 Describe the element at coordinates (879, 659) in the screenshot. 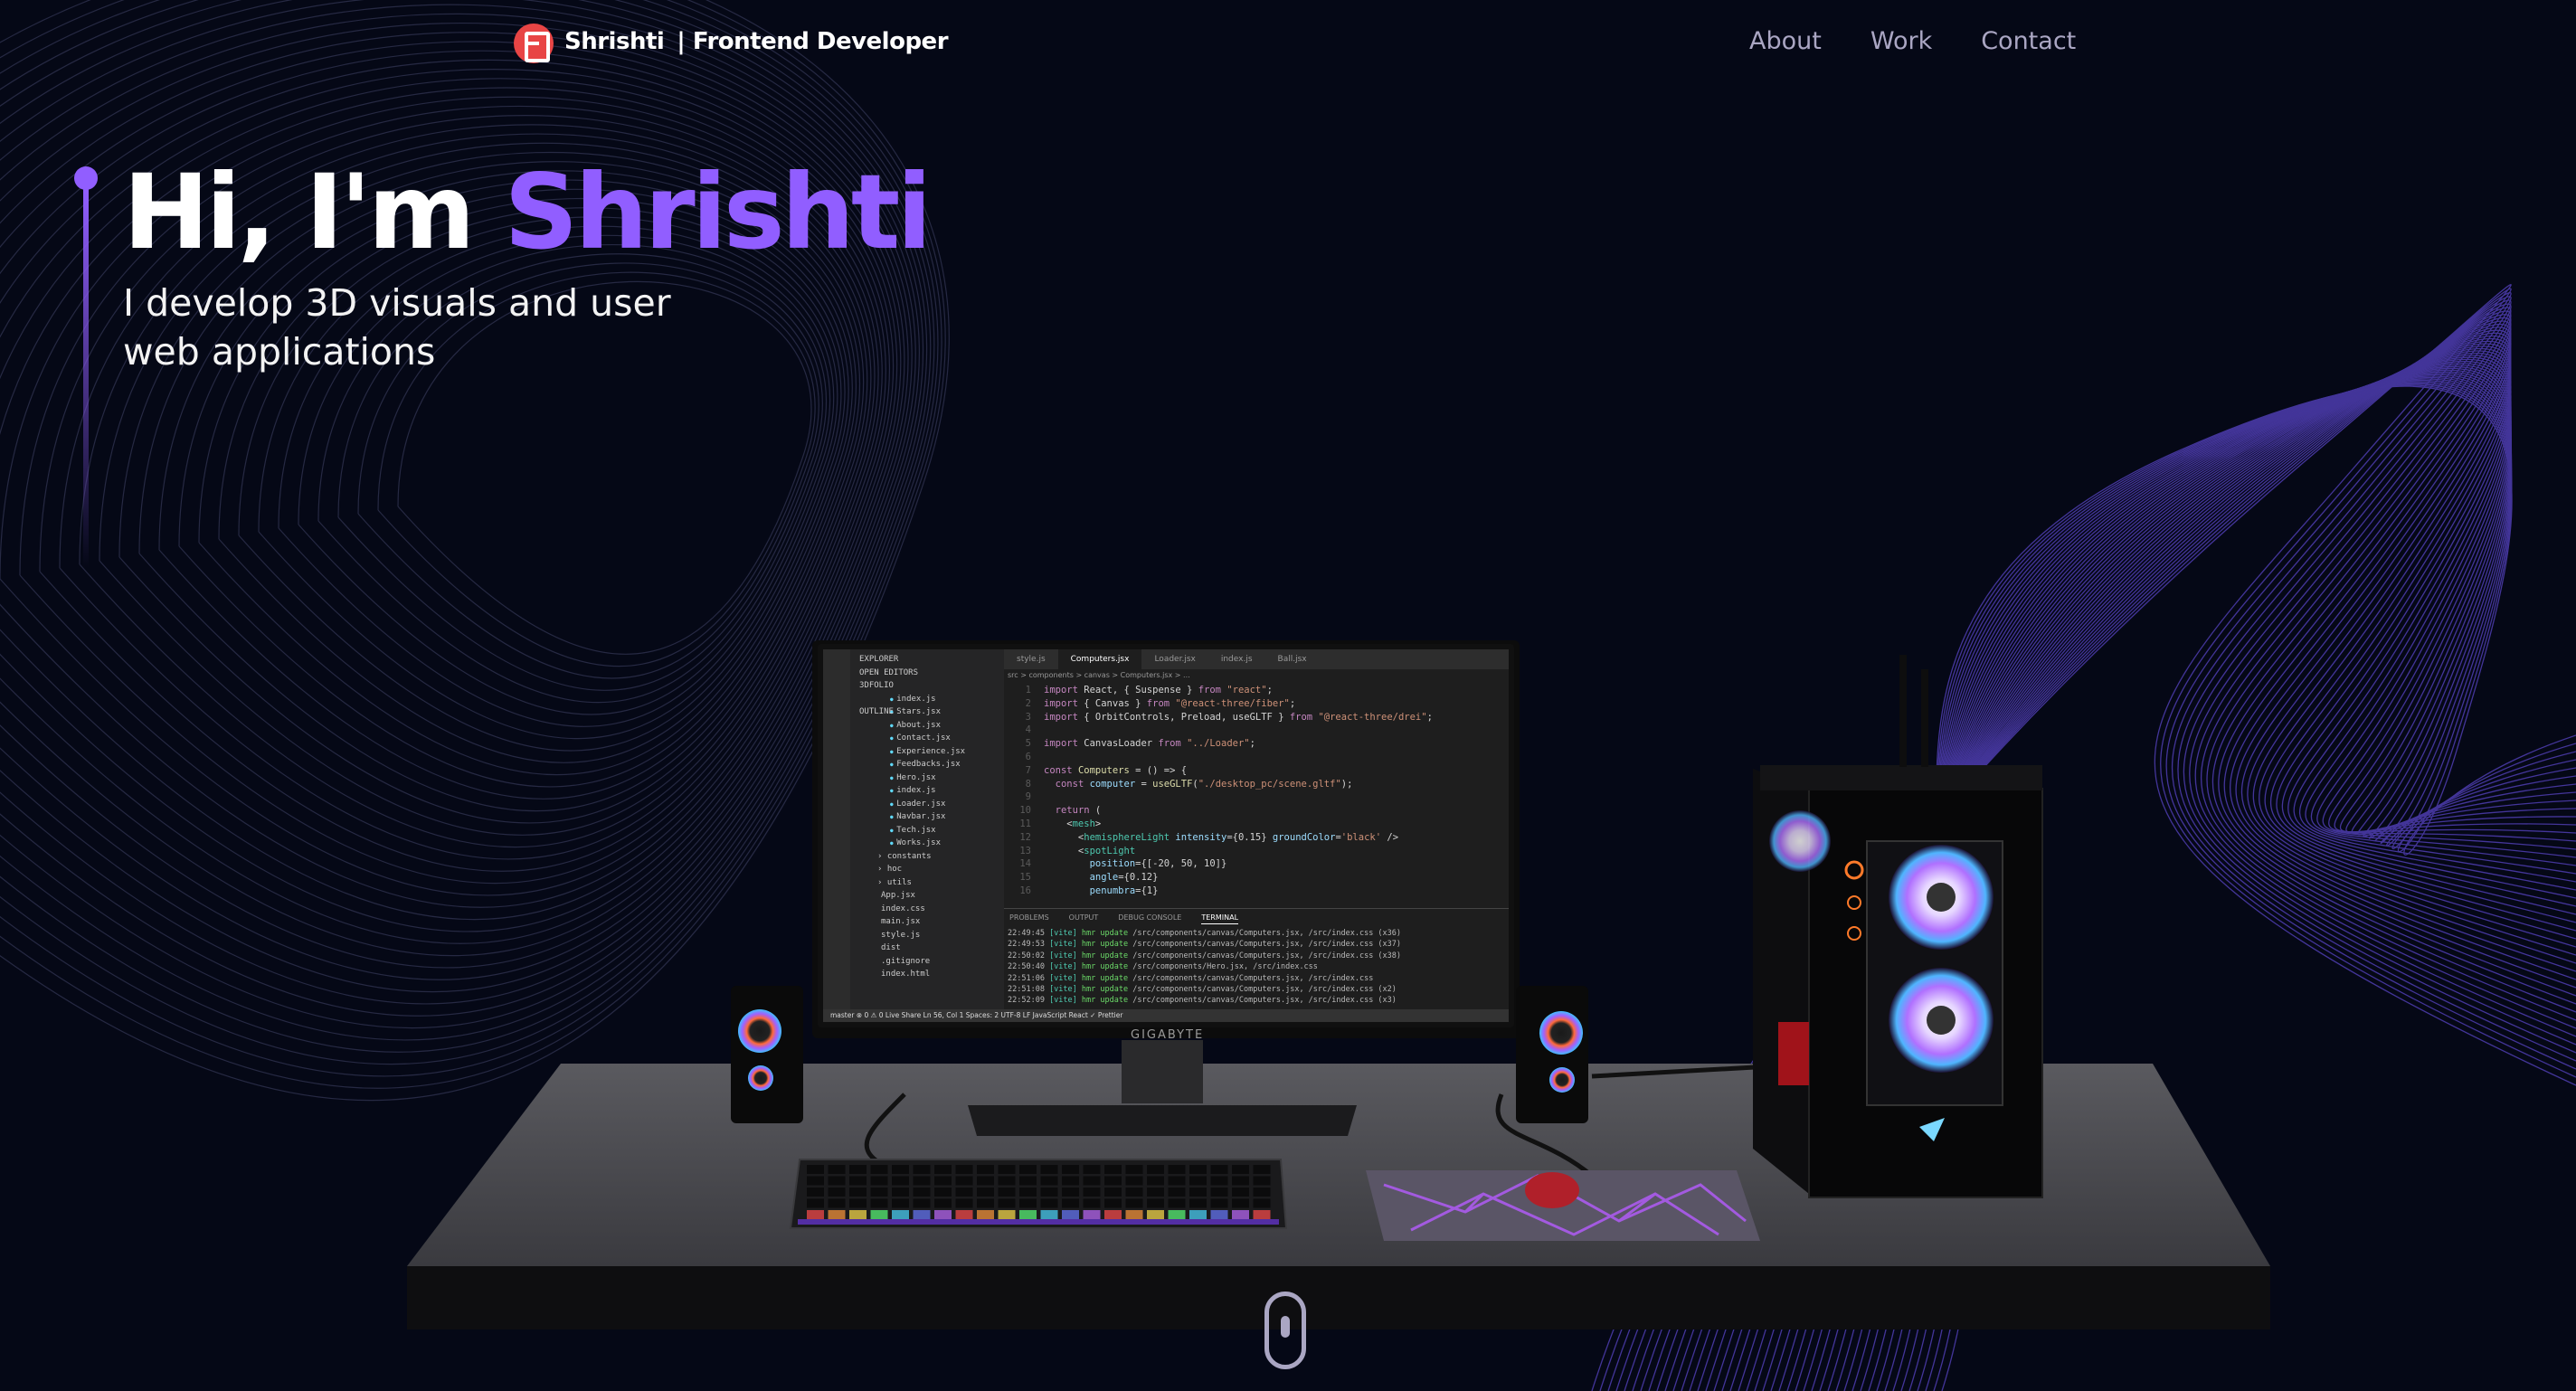

I see `explorer-title: EXPLORER` at that location.